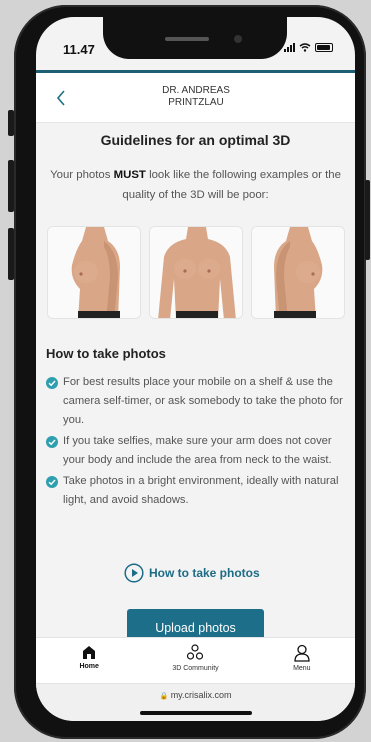 The width and height of the screenshot is (371, 742). I want to click on silent-switch, so click(11, 123).